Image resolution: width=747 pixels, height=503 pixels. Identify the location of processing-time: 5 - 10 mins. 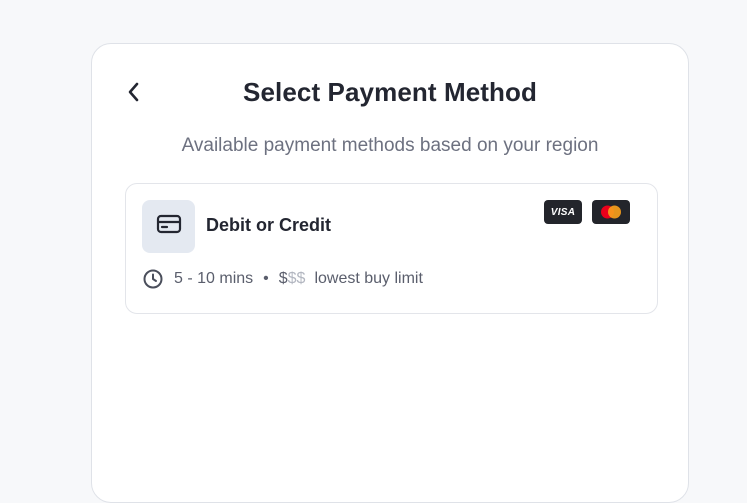
(214, 278).